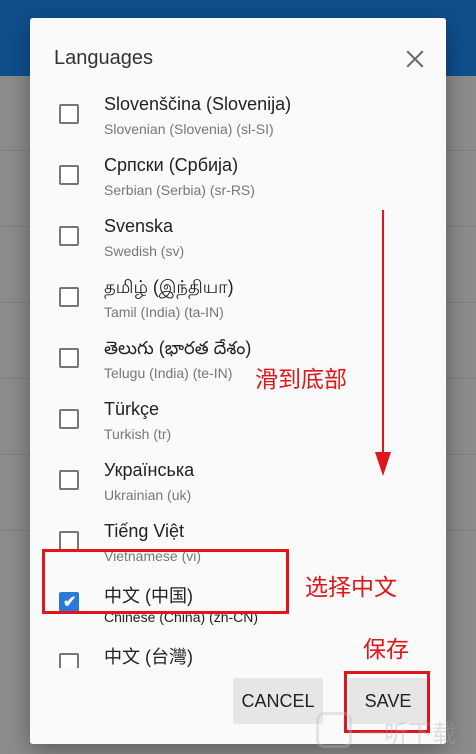 The width and height of the screenshot is (476, 754). What do you see at coordinates (149, 470) in the screenshot?
I see `language-native-name: Українська` at bounding box center [149, 470].